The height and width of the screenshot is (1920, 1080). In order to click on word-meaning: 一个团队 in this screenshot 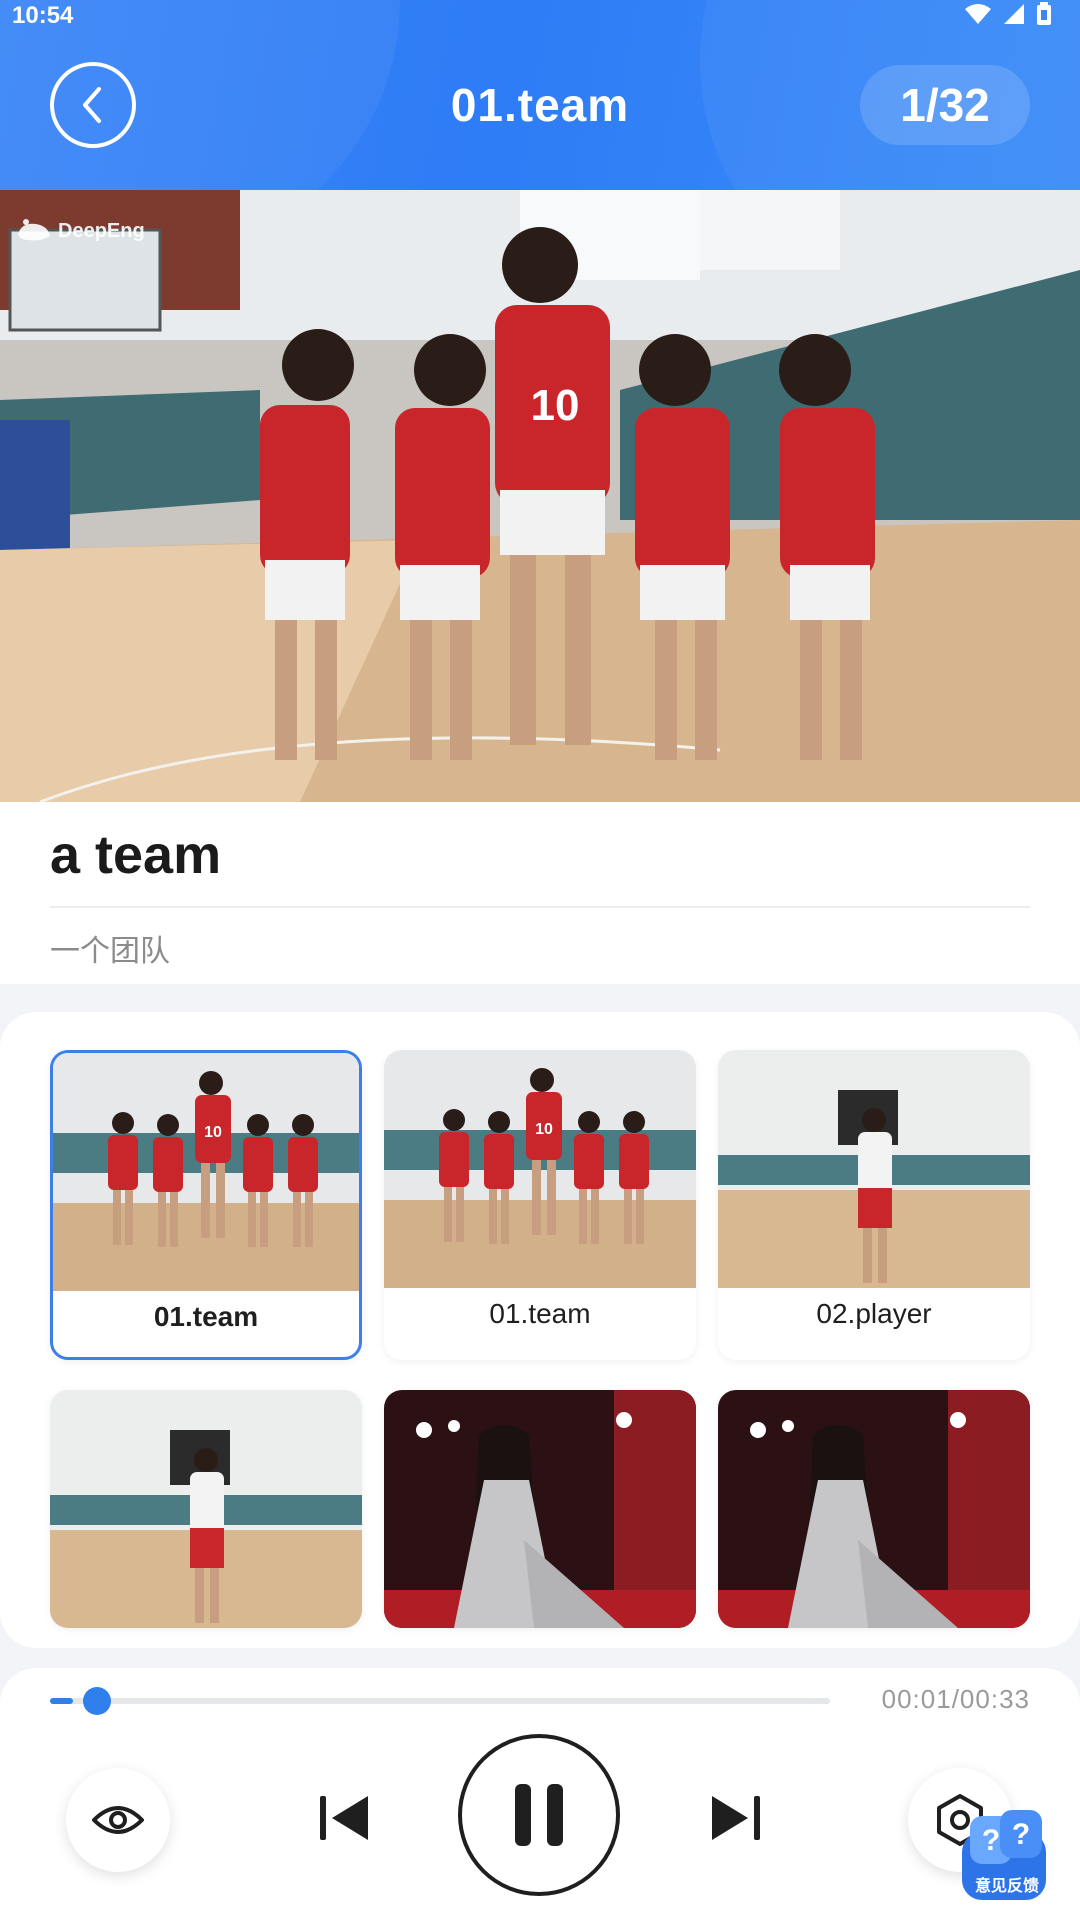, I will do `click(110, 951)`.